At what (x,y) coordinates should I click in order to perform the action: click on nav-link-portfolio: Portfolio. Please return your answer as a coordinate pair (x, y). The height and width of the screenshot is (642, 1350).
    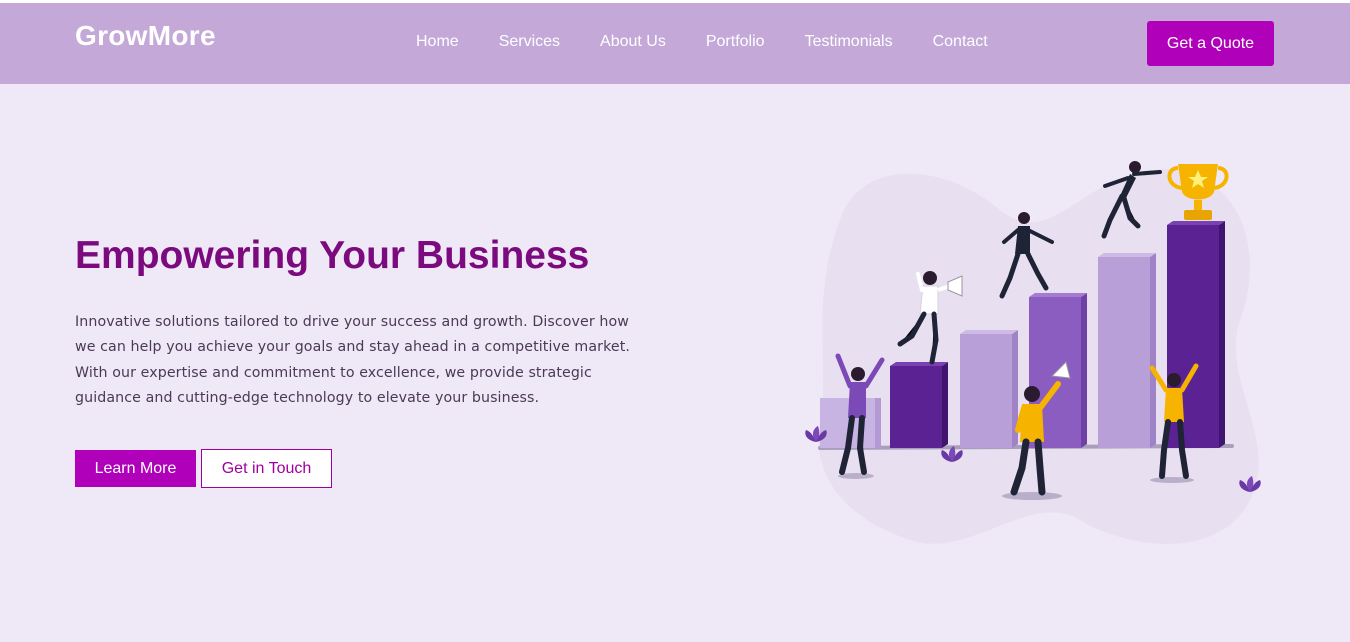
    Looking at the image, I should click on (735, 42).